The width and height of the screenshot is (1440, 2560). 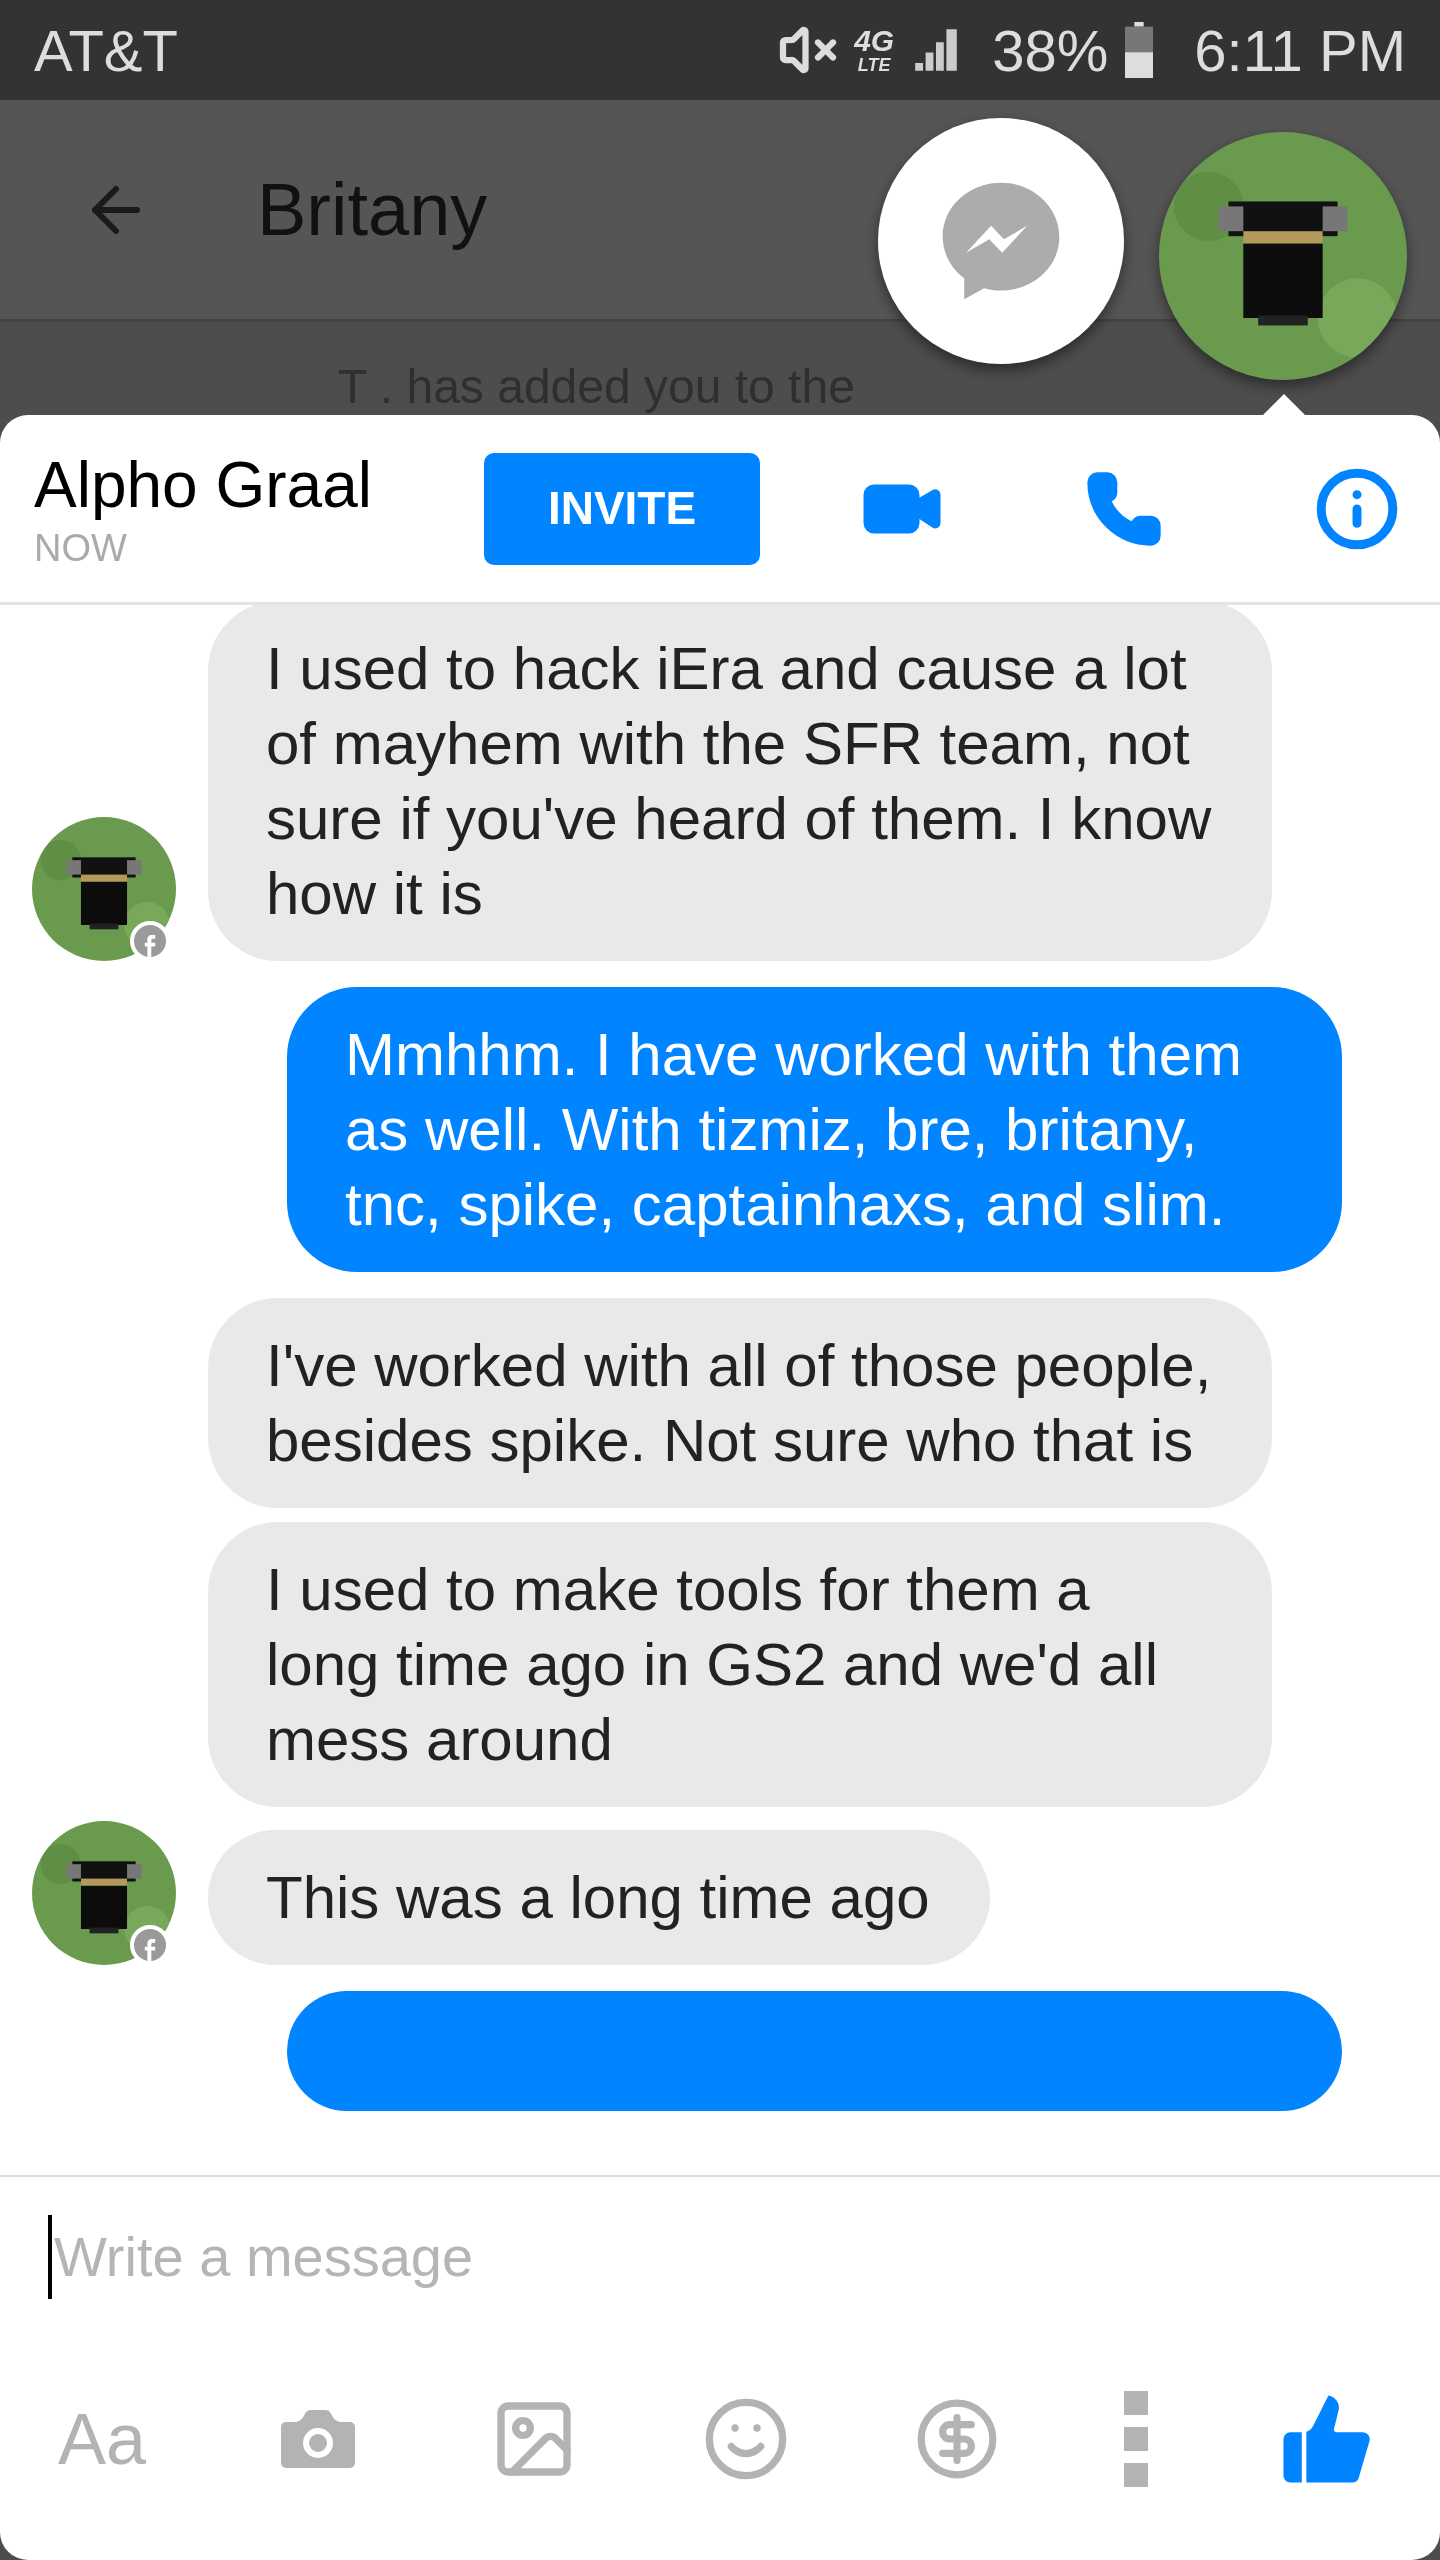 I want to click on battery-icon, so click(x=1139, y=50).